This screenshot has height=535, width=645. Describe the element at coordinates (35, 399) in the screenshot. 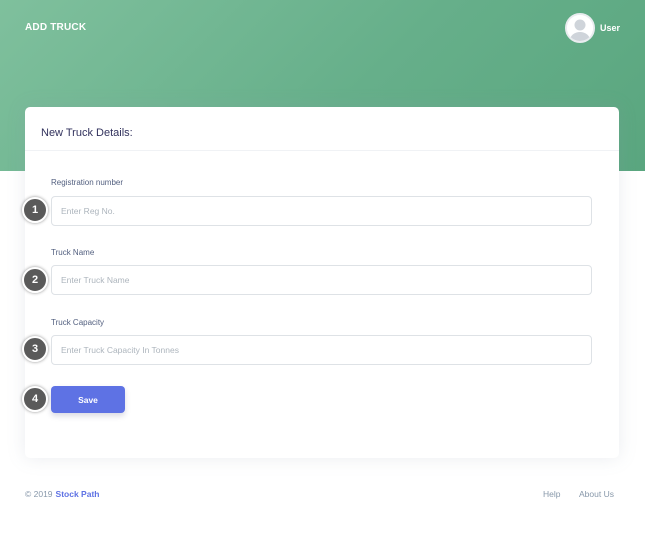

I see `step-marker-4: 4` at that location.